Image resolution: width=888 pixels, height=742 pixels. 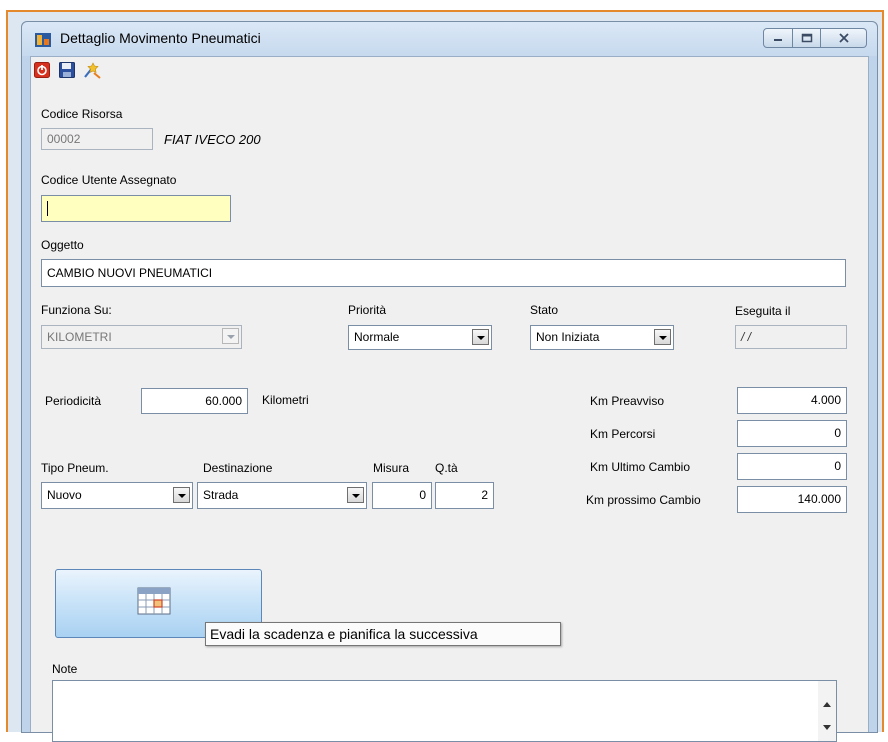 What do you see at coordinates (791, 337) in the screenshot?
I see `eseguita-field: / /` at bounding box center [791, 337].